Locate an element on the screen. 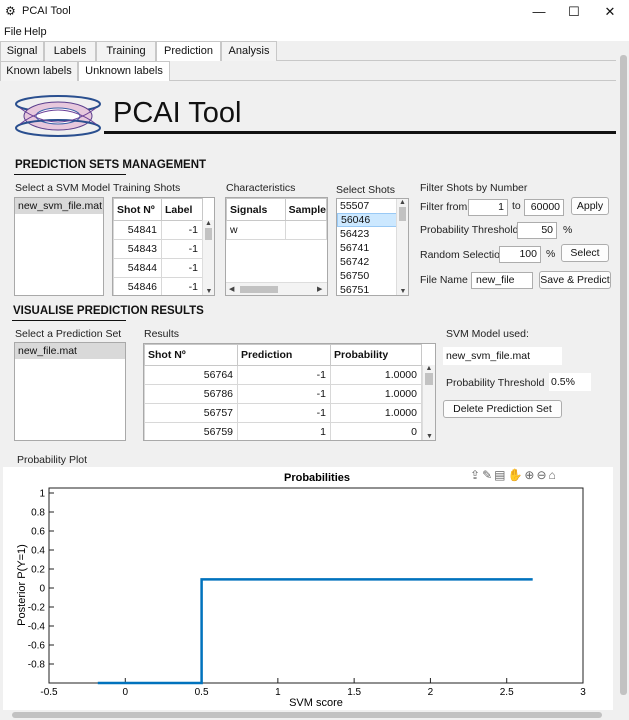  characteristics-label: Characteristics is located at coordinates (261, 188).